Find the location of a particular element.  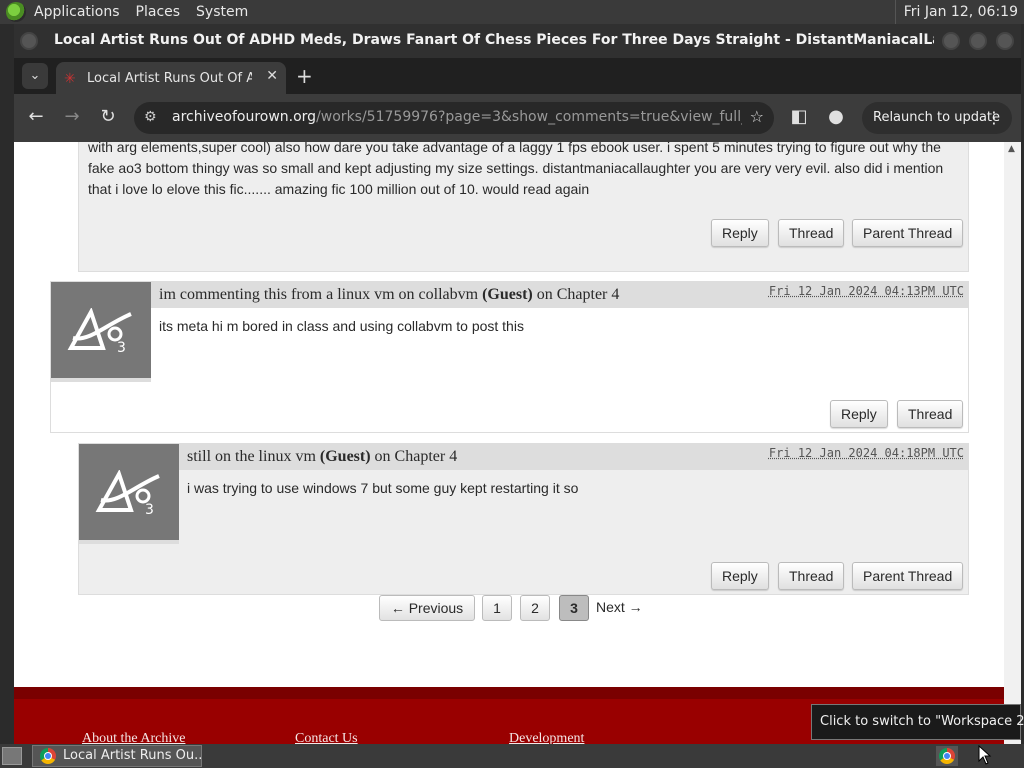

places-menu: Places is located at coordinates (158, 12).